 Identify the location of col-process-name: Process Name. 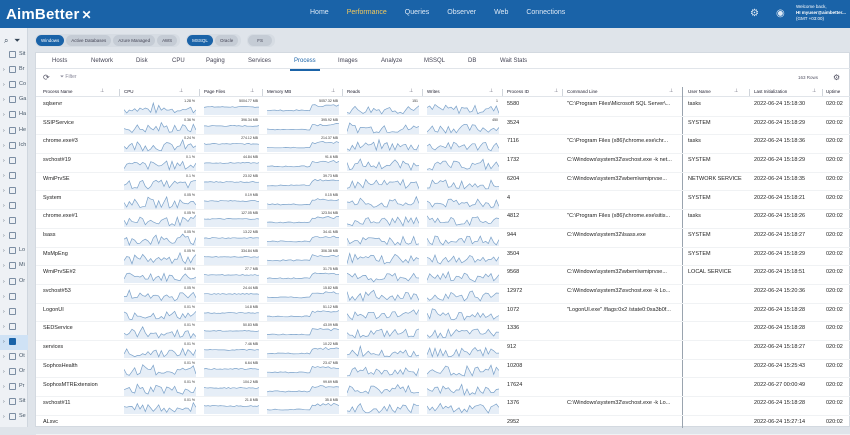
(58, 91).